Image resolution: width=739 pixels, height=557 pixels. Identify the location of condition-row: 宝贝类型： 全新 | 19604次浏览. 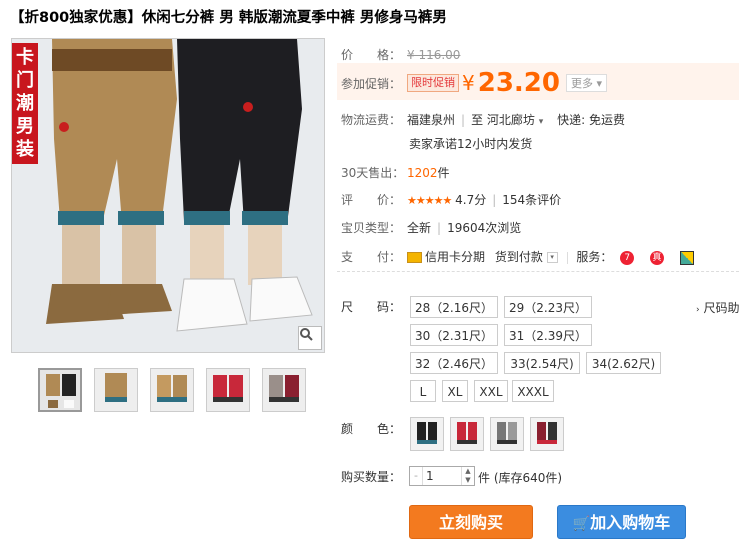
(431, 228).